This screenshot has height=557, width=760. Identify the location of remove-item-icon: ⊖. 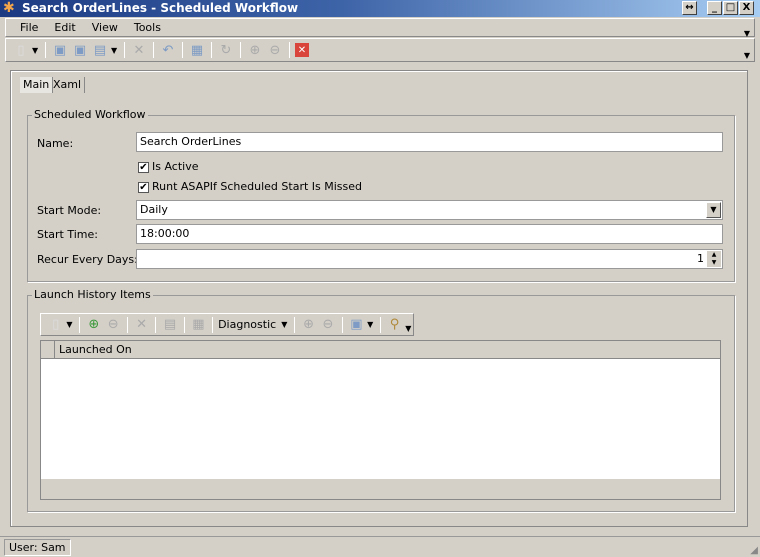
(113, 325).